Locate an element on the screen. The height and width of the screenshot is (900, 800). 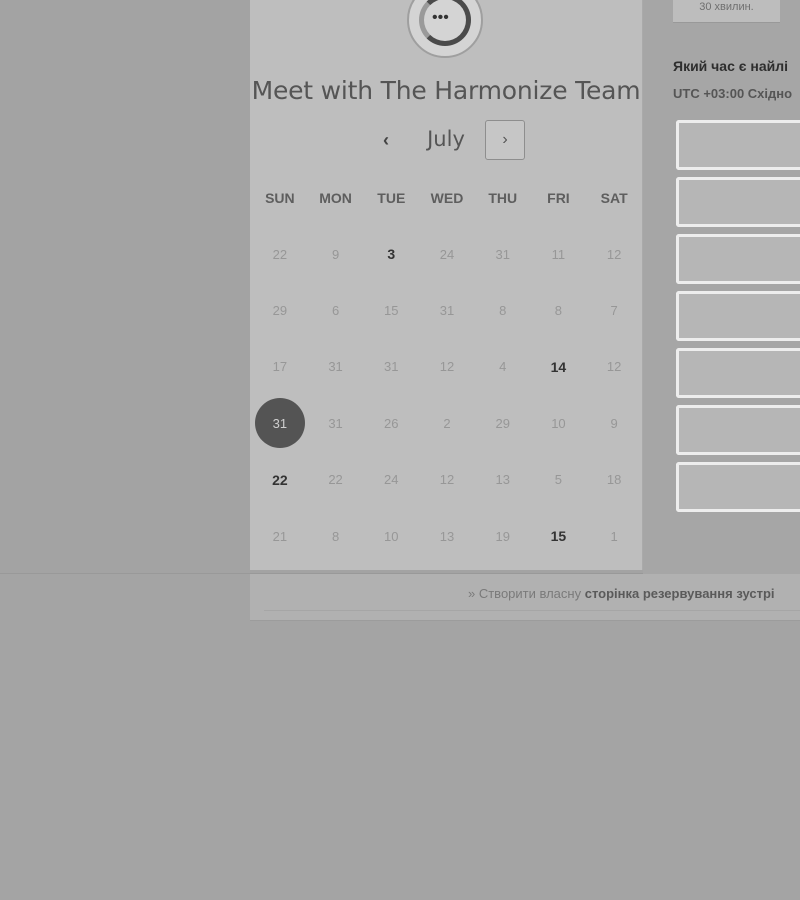
duration-badge: 30 хвилин. is located at coordinates (726, 11).